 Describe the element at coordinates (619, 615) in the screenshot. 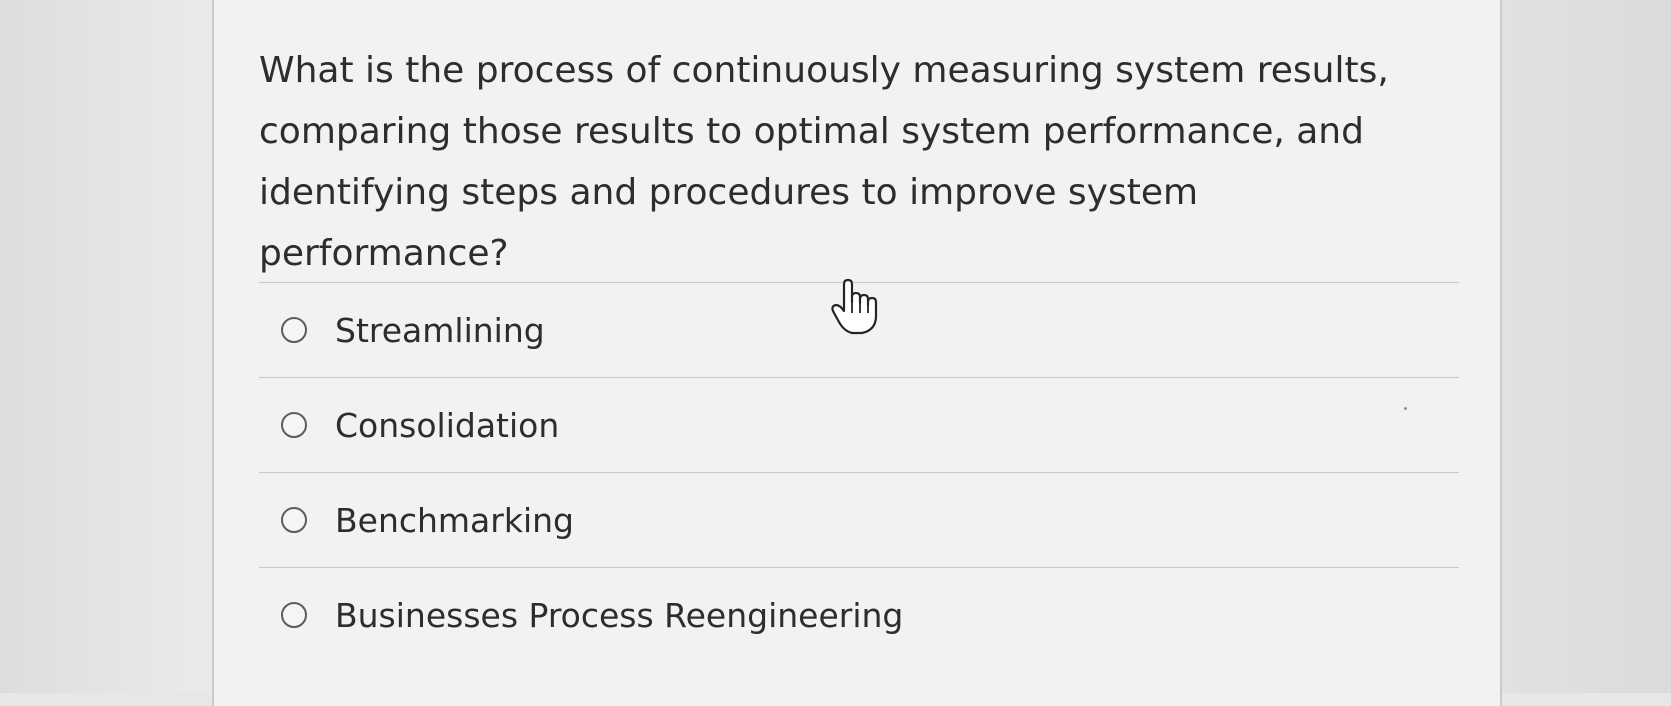

I see `answer-label: Businesses Process Reengineering` at that location.